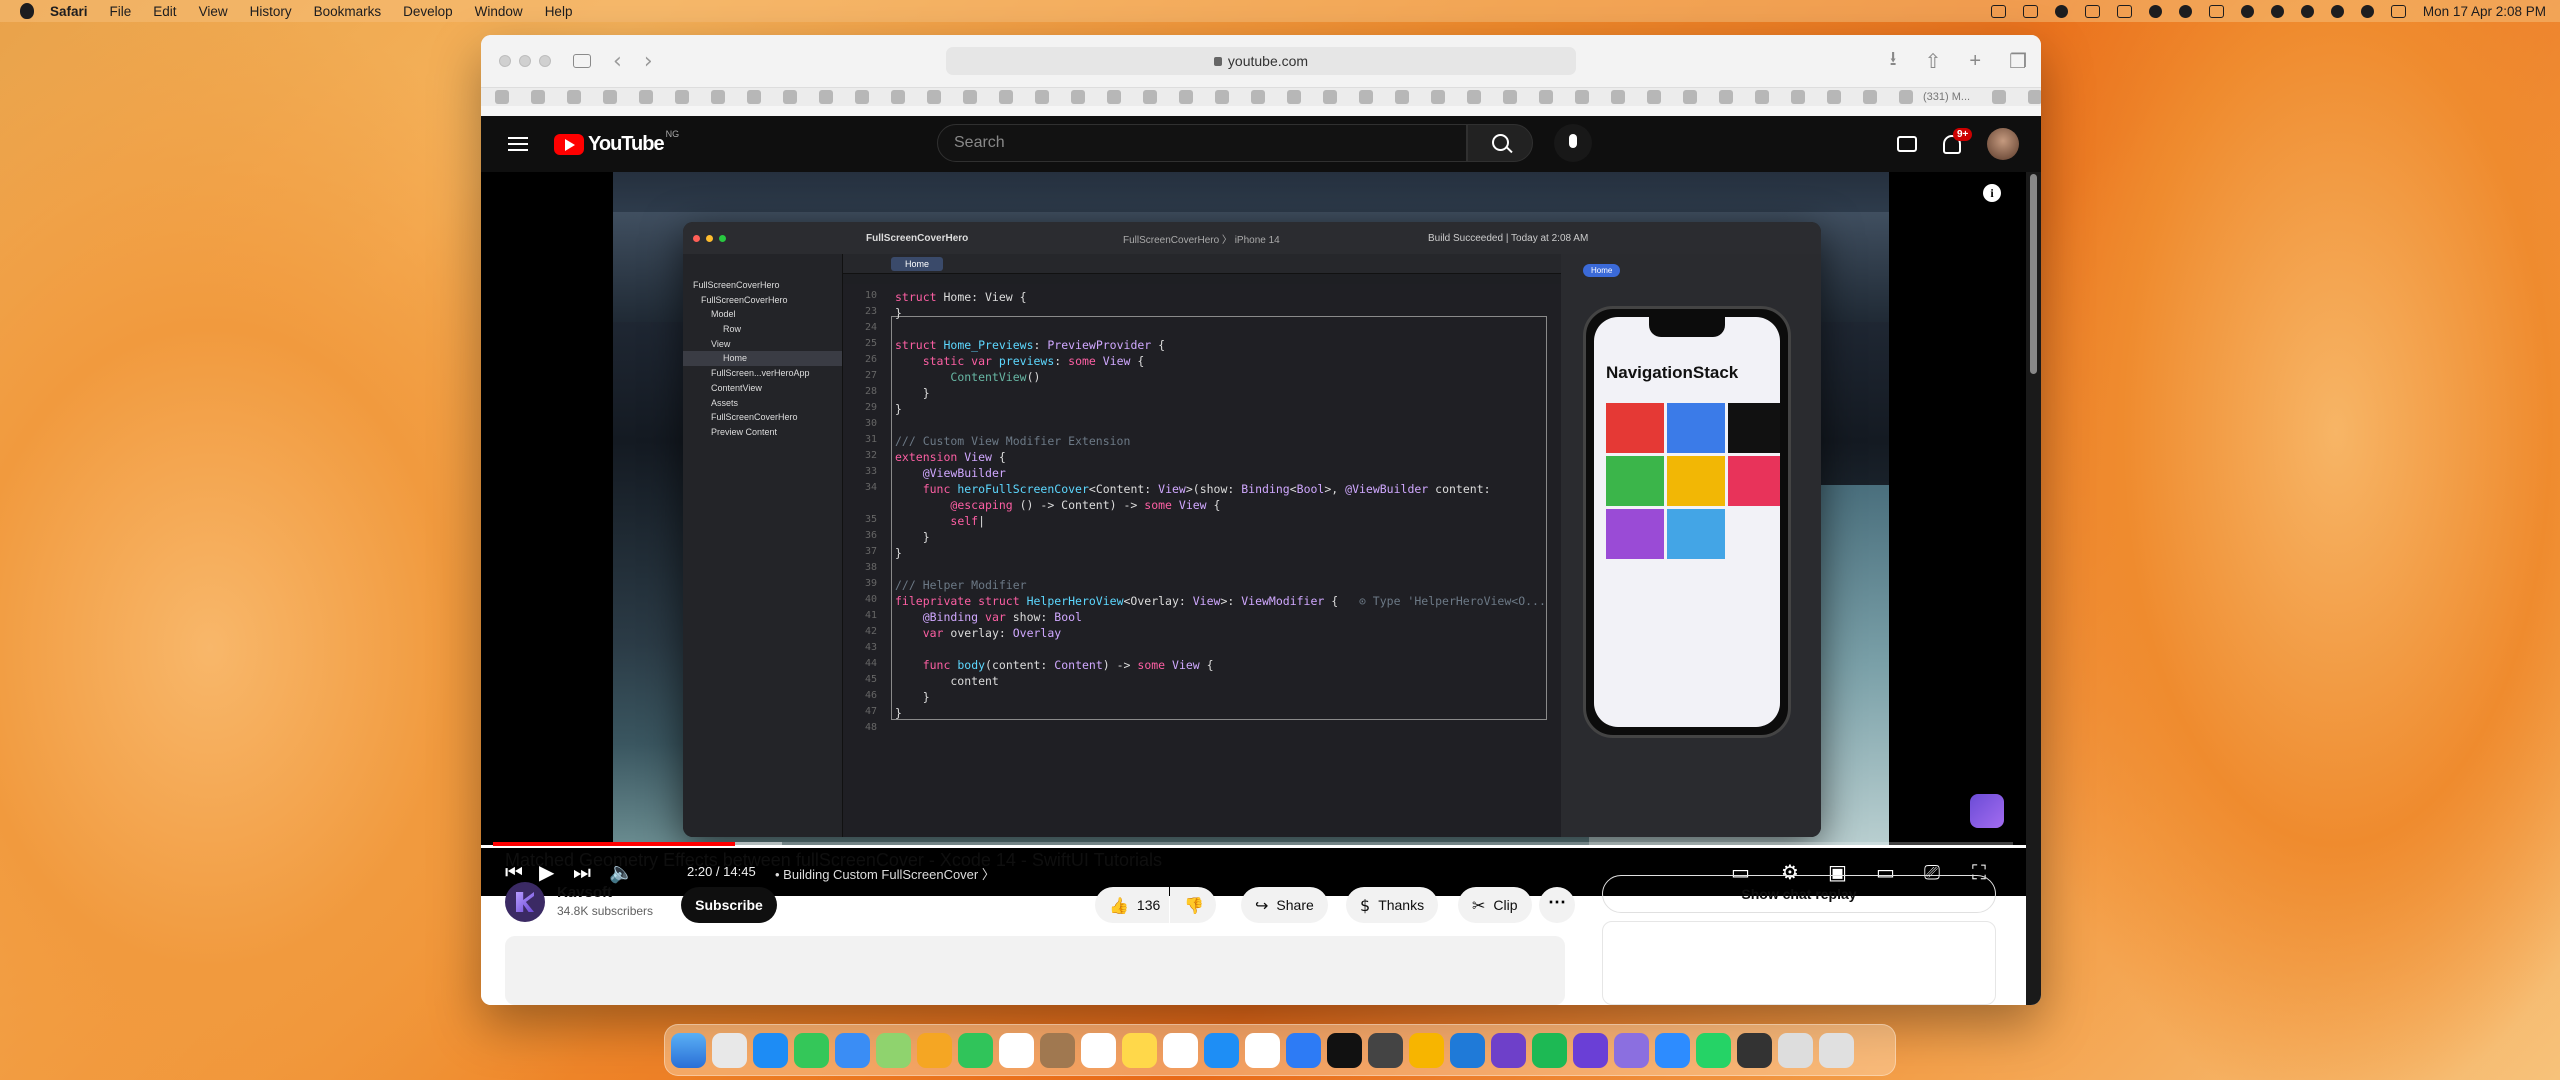 The width and height of the screenshot is (2560, 1080). Describe the element at coordinates (1713, 1050) in the screenshot. I see `whatsapp-icon` at that location.